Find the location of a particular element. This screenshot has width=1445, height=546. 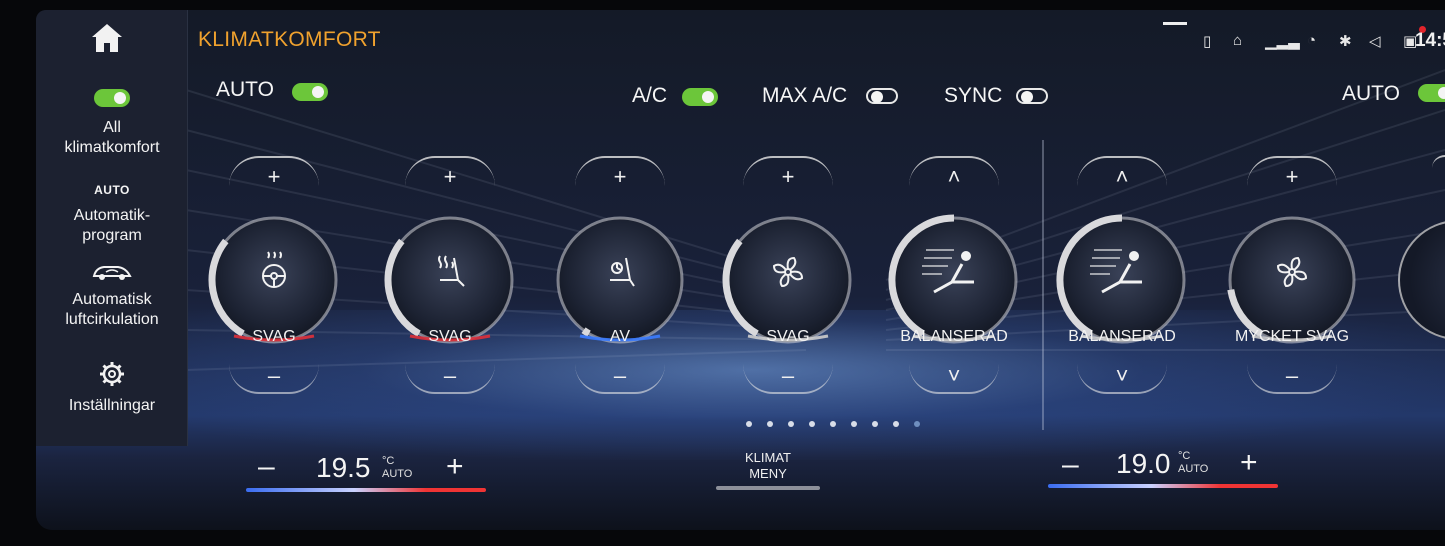

auto-icon: AUTO is located at coordinates (112, 190).